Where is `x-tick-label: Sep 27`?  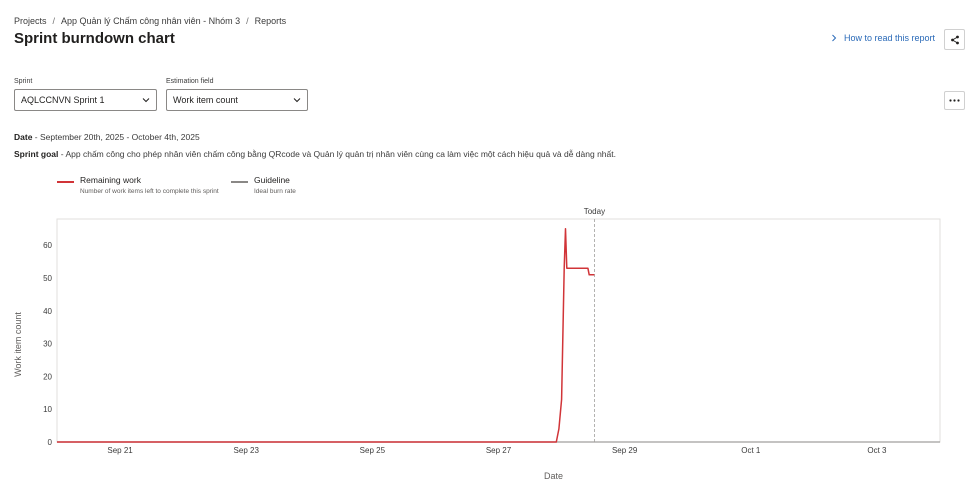 x-tick-label: Sep 27 is located at coordinates (499, 450).